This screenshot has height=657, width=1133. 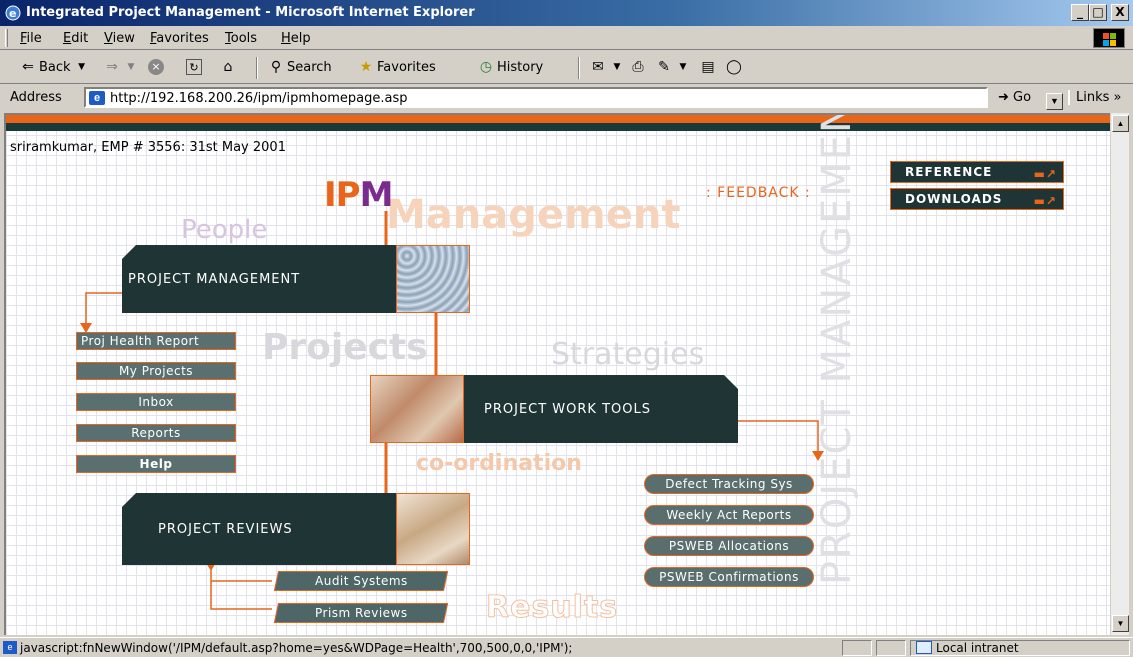 What do you see at coordinates (406, 67) in the screenshot?
I see `favorites-label: Favorites` at bounding box center [406, 67].